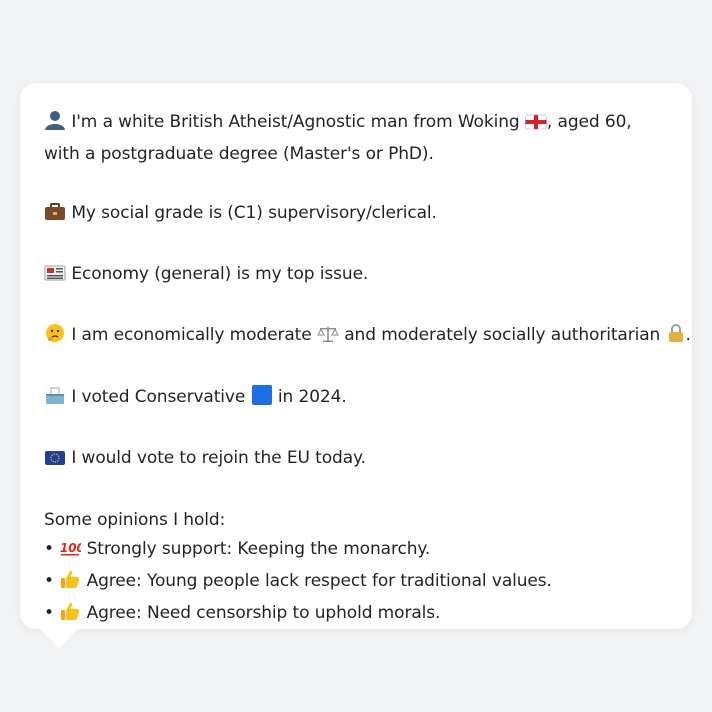 This screenshot has height=712, width=712. Describe the element at coordinates (135, 519) in the screenshot. I see `opinions-heading: Some opinions I hold:` at that location.